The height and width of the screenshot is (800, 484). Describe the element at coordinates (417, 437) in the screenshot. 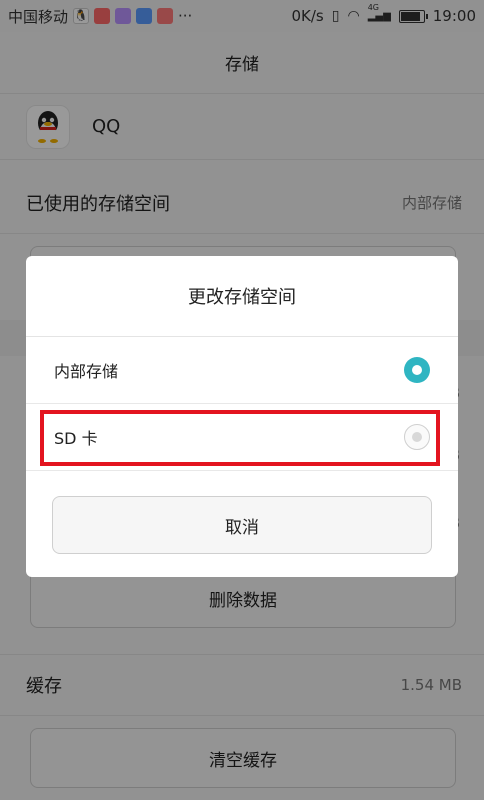

I see `radio-unselected-icon` at that location.